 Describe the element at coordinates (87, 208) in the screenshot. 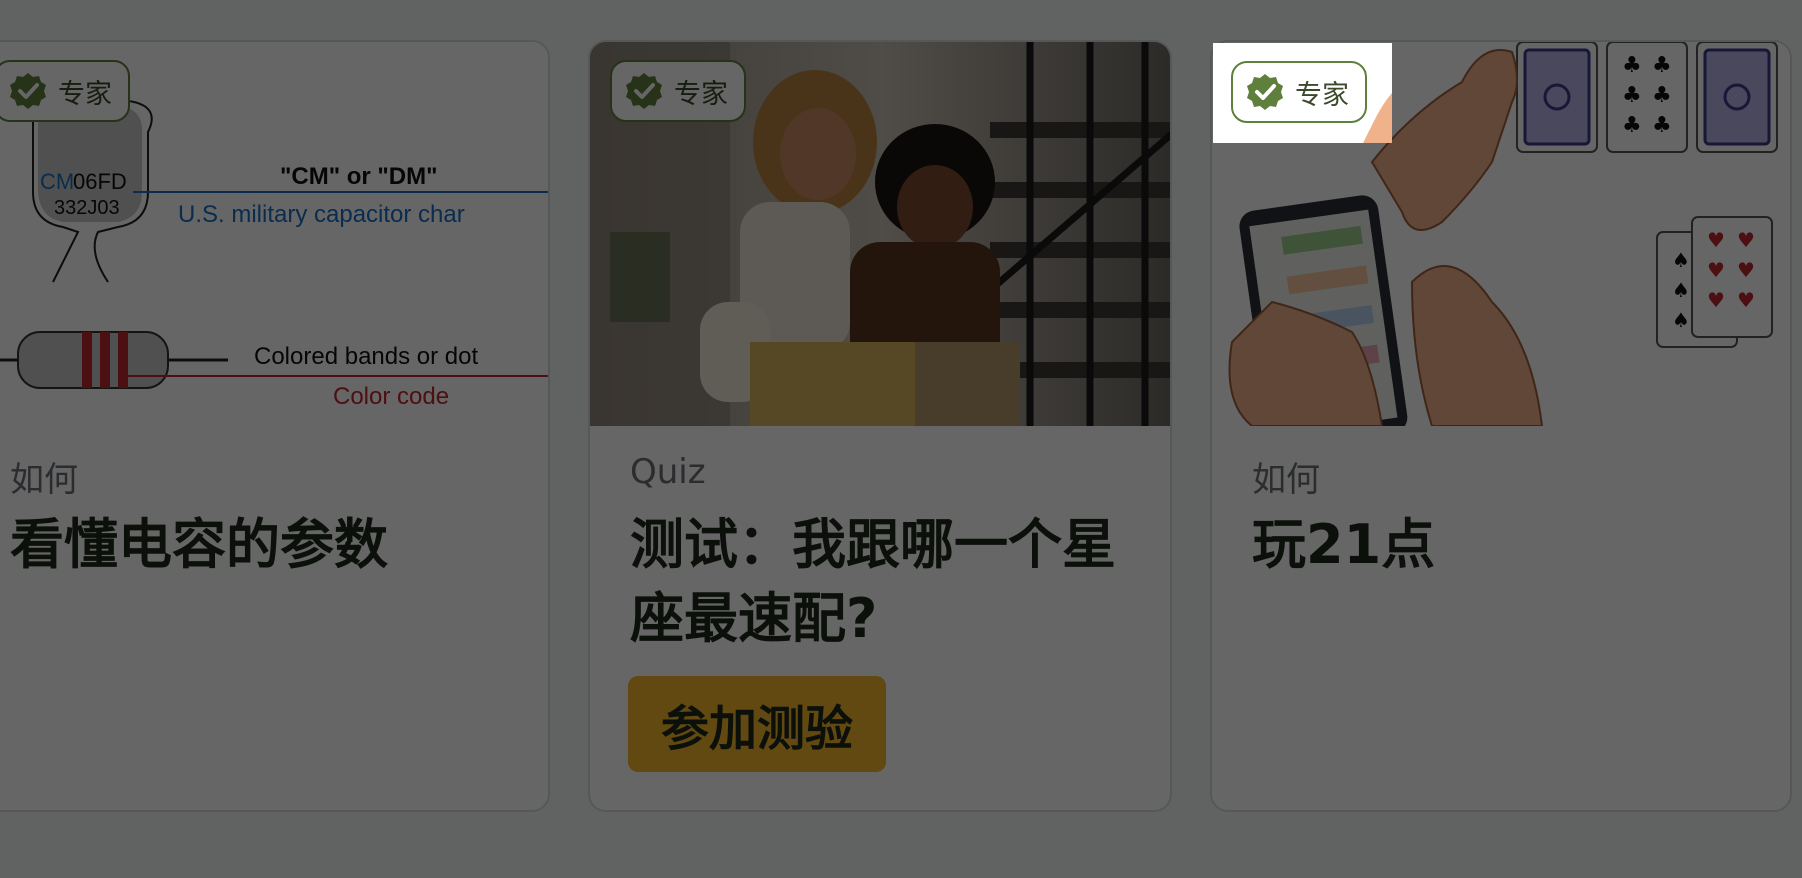

I see `cap-code-line2: 332J03` at that location.